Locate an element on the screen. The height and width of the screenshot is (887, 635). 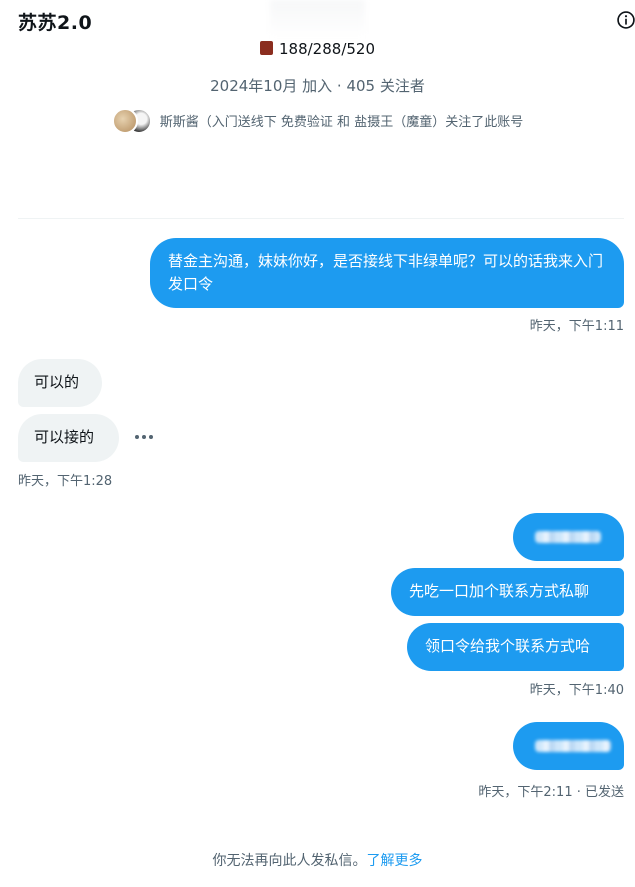
profile-joined-followers: 2024年10月 加入 · 405 关注者 is located at coordinates (317, 86).